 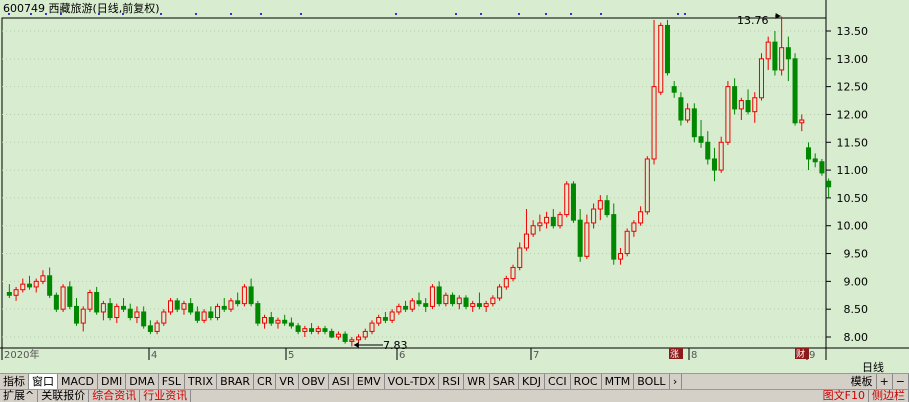 I want to click on indicator-tab-rsi: RSI, so click(x=452, y=382).